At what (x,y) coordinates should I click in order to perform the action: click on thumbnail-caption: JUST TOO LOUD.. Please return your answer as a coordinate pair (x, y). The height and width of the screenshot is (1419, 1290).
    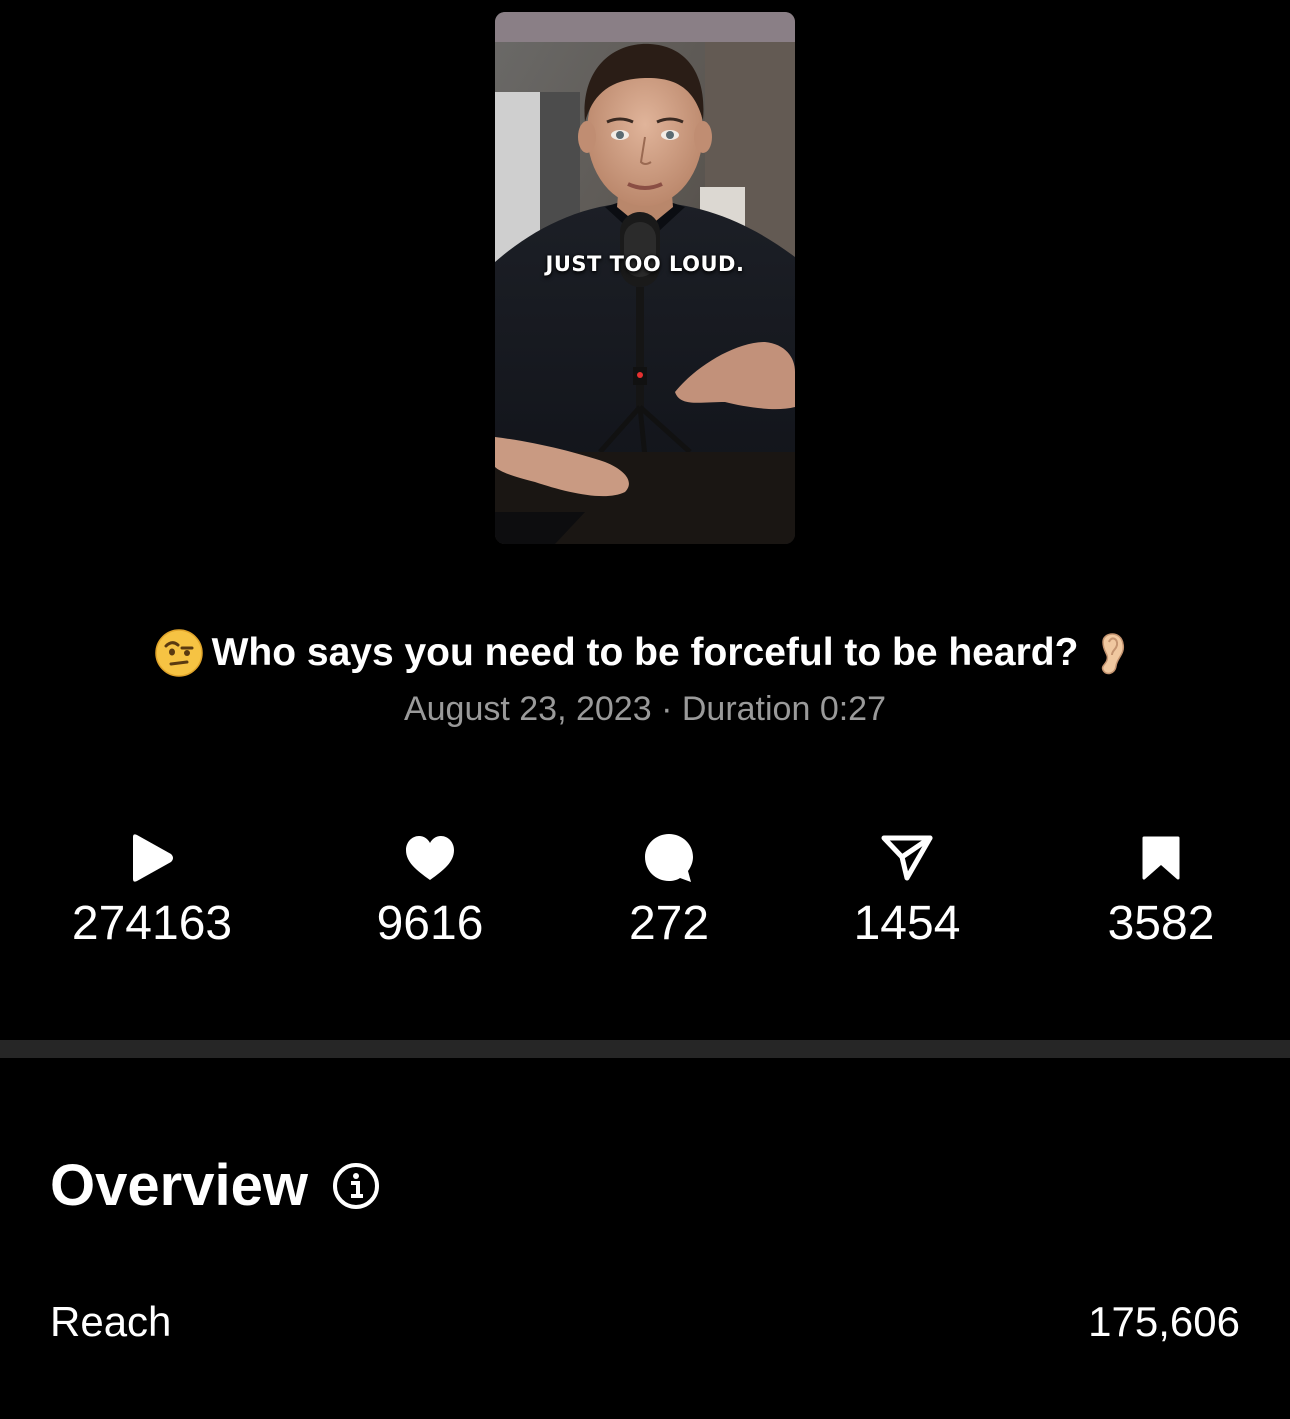
    Looking at the image, I should click on (645, 264).